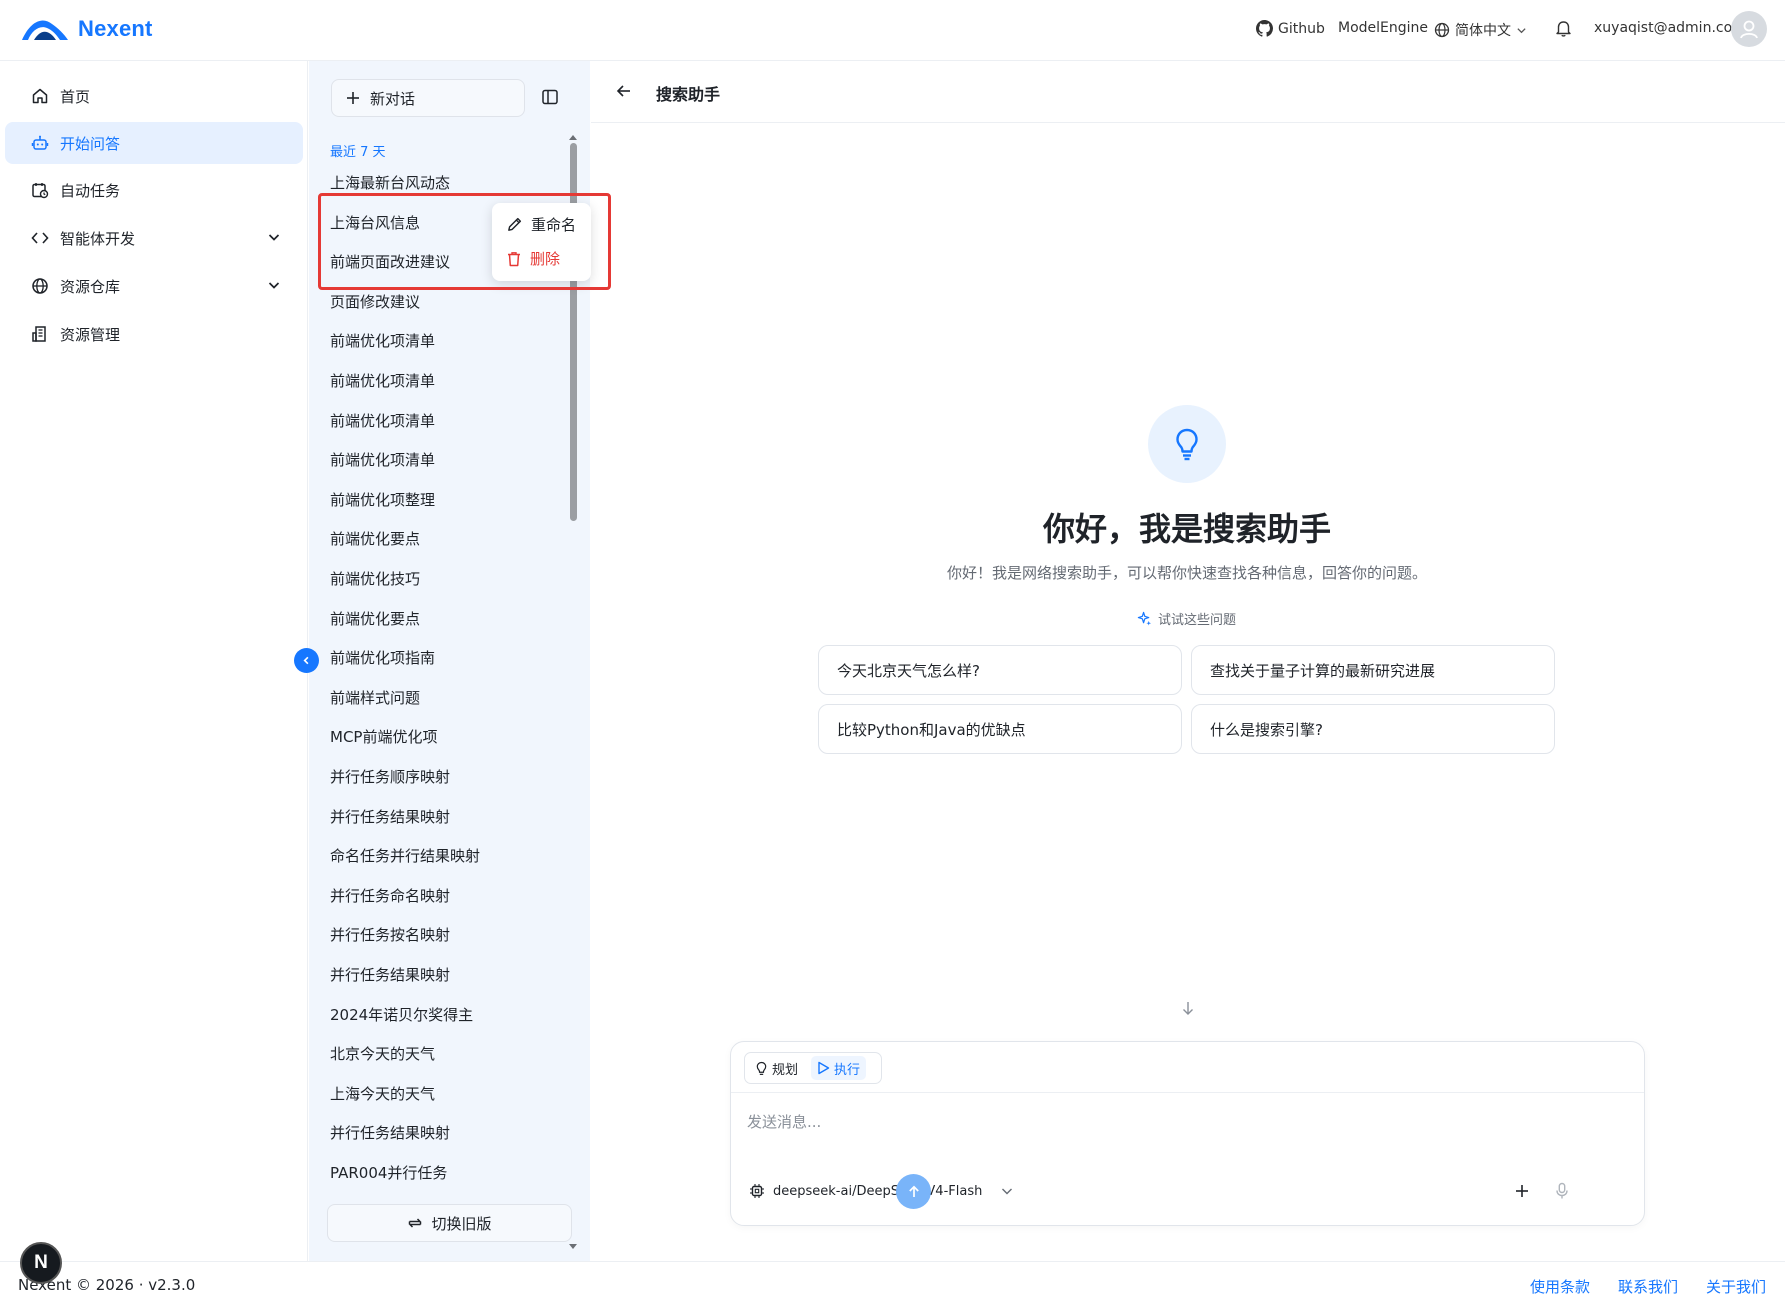 The width and height of the screenshot is (1785, 1305). What do you see at coordinates (154, 334) in the screenshot?
I see `nav-item-resource-mgmt: 资源管理` at bounding box center [154, 334].